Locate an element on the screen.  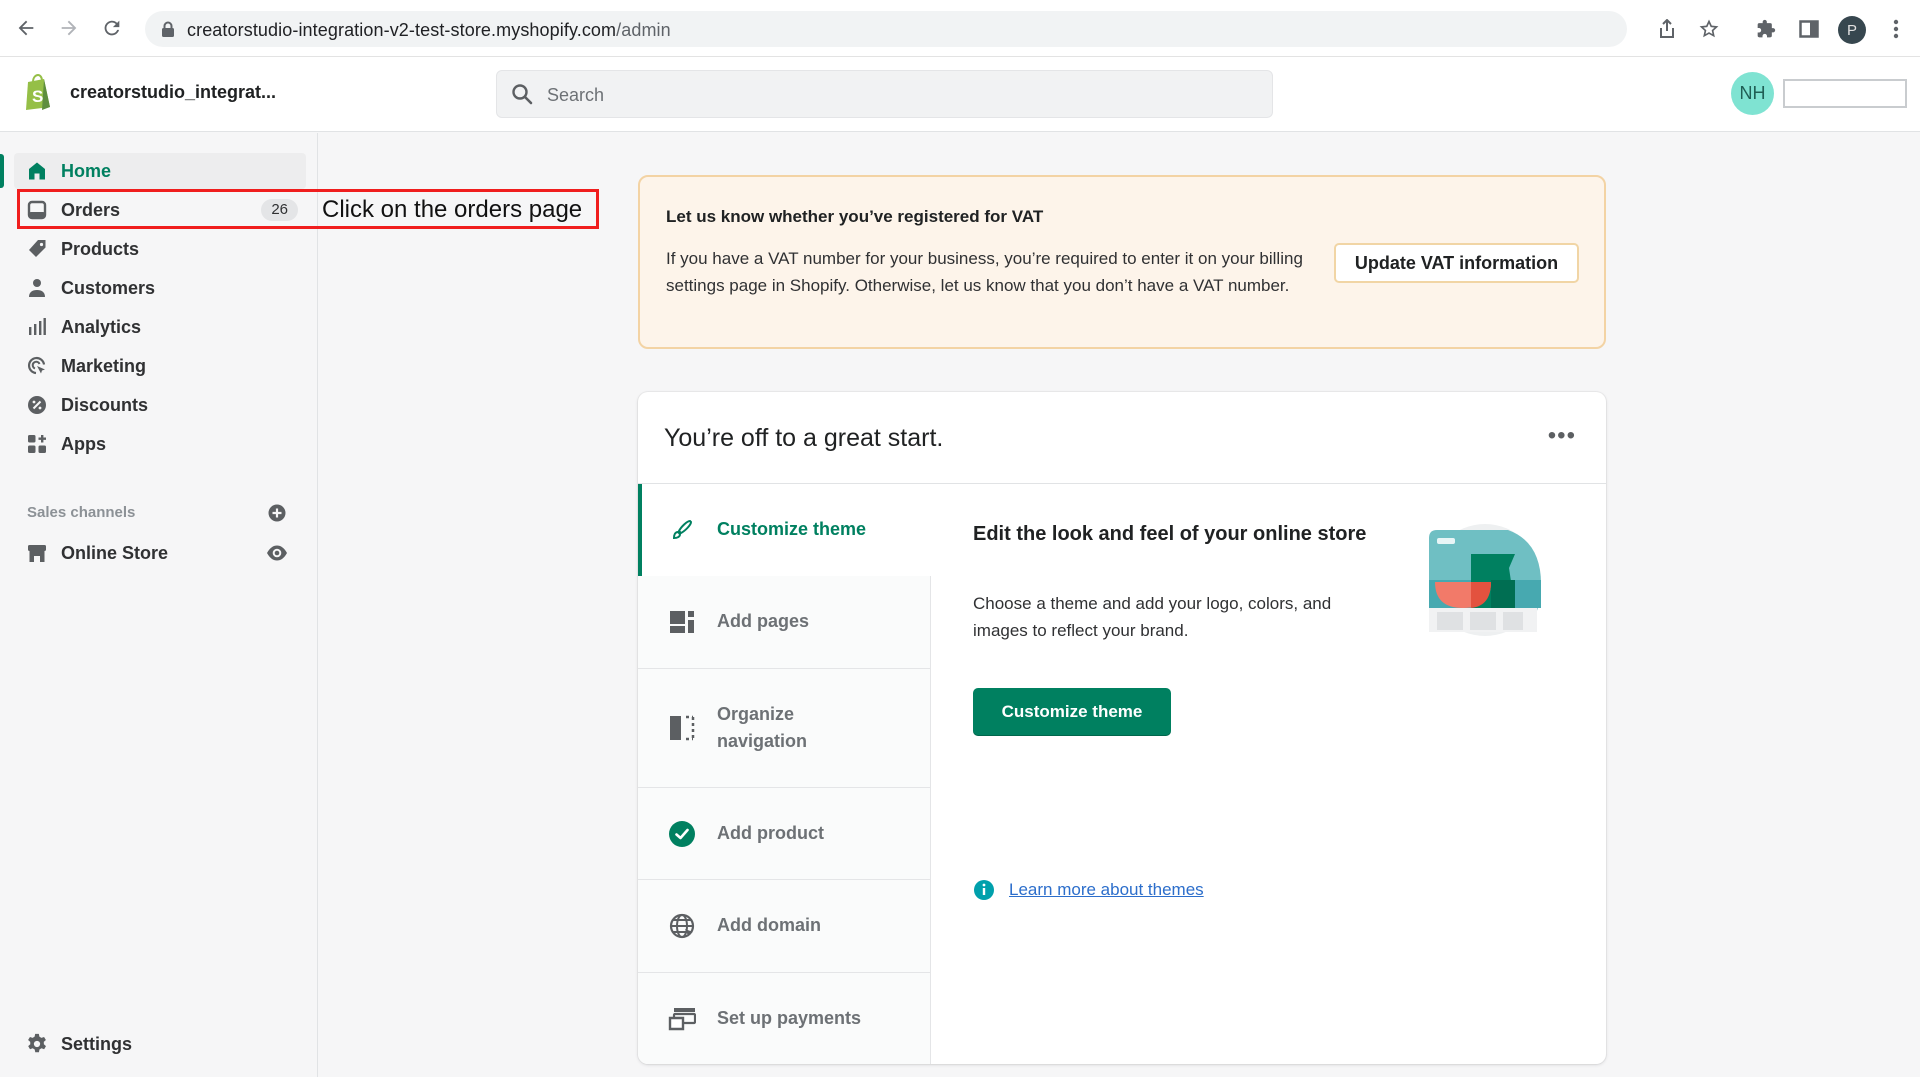
admin-topbar: S creatorstudio_integrat... Search NH is located at coordinates (960, 94).